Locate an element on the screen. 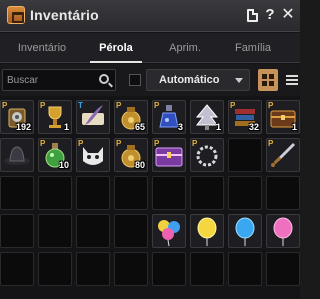 The image size is (320, 299). window-title: Inventário is located at coordinates (64, 15).